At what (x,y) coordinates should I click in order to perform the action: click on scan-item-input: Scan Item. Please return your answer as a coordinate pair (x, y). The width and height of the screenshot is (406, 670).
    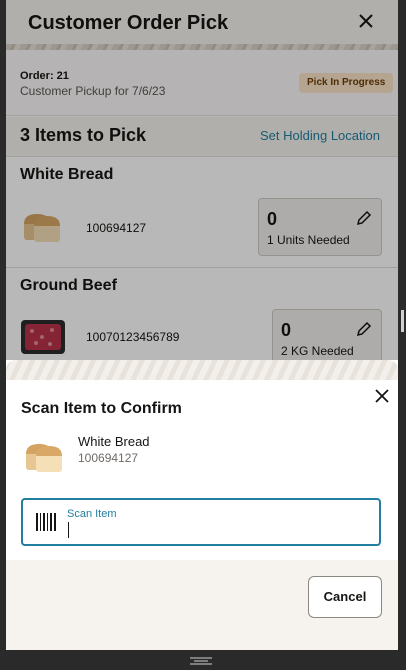
    Looking at the image, I should click on (201, 522).